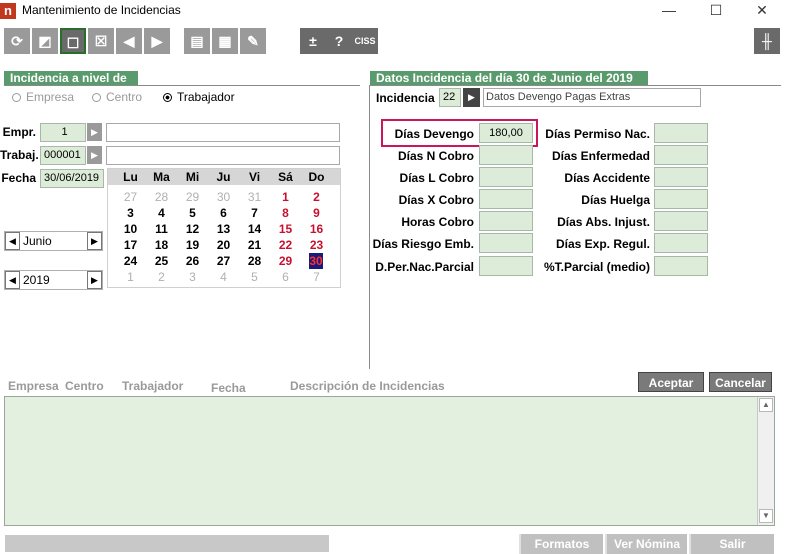 The height and width of the screenshot is (554, 785). I want to click on calendar-day: 13, so click(223, 229).